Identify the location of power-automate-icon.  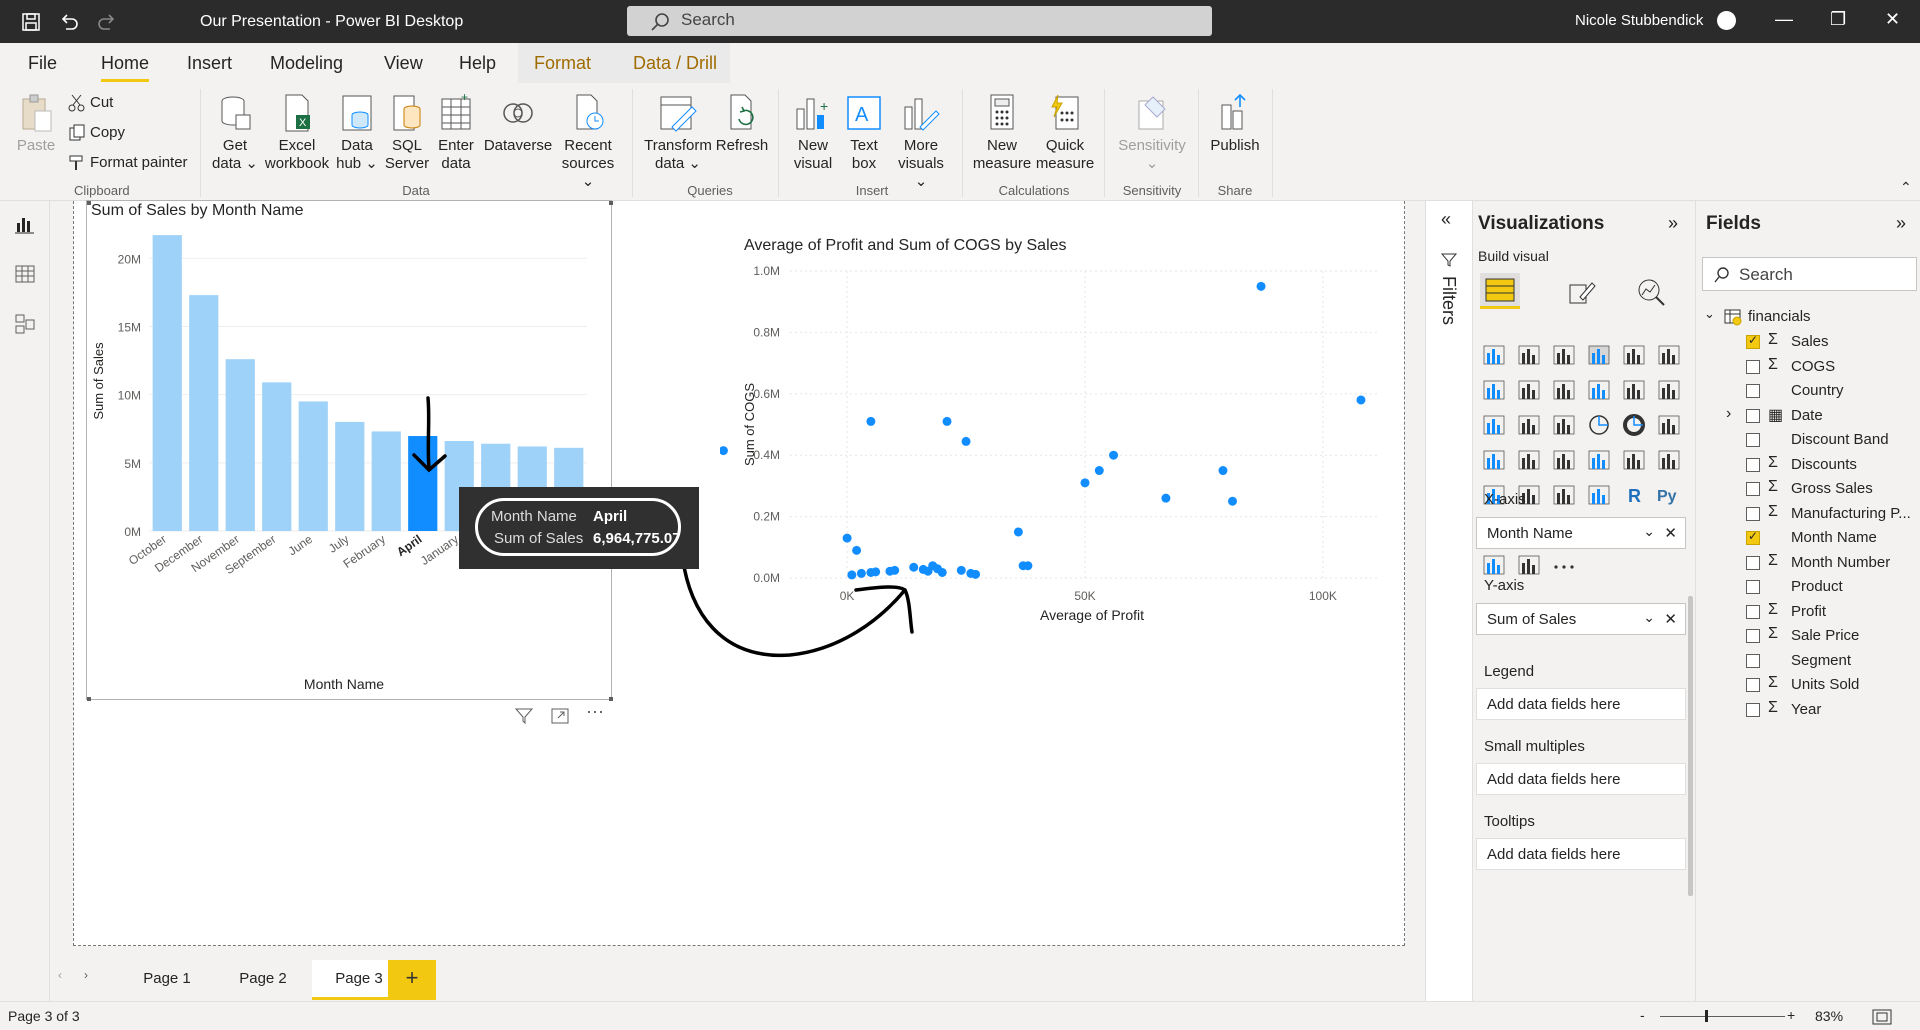
(1494, 565).